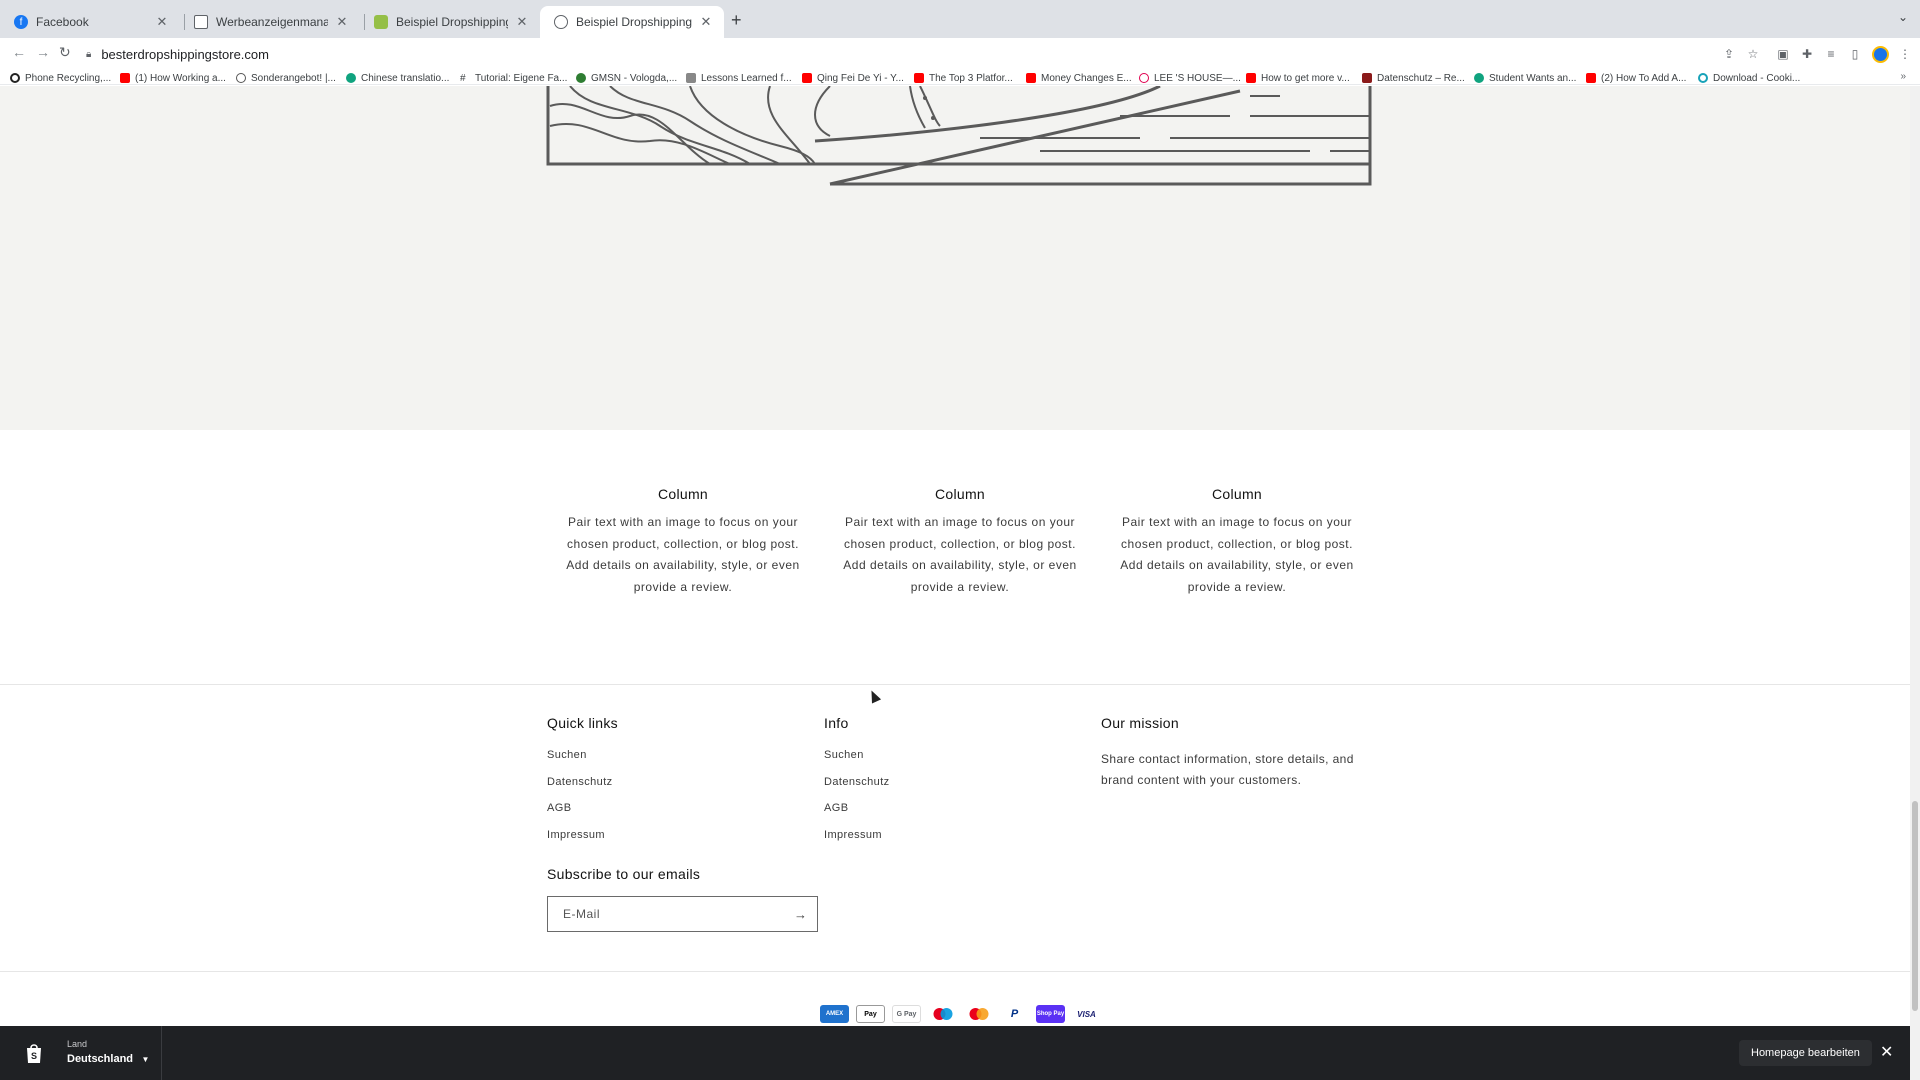 Image resolution: width=1920 pixels, height=1080 pixels. I want to click on maestro-icon, so click(942, 1014).